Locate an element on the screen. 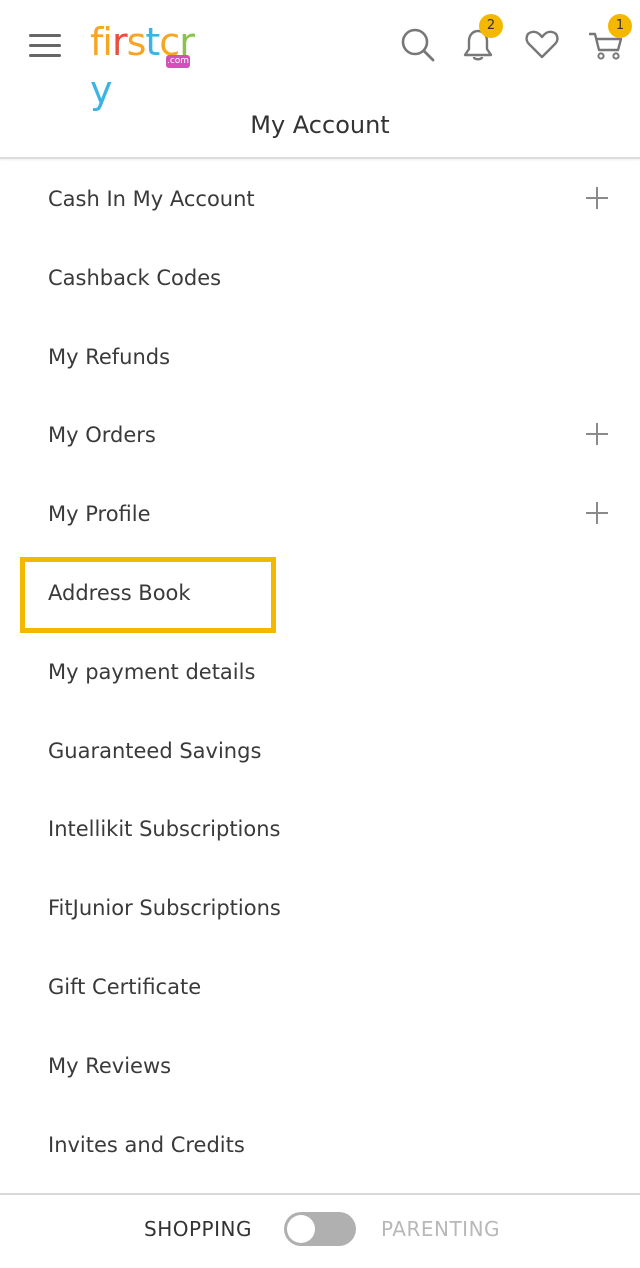 The height and width of the screenshot is (1268, 640). menu-item-label: My payment details is located at coordinates (152, 671).